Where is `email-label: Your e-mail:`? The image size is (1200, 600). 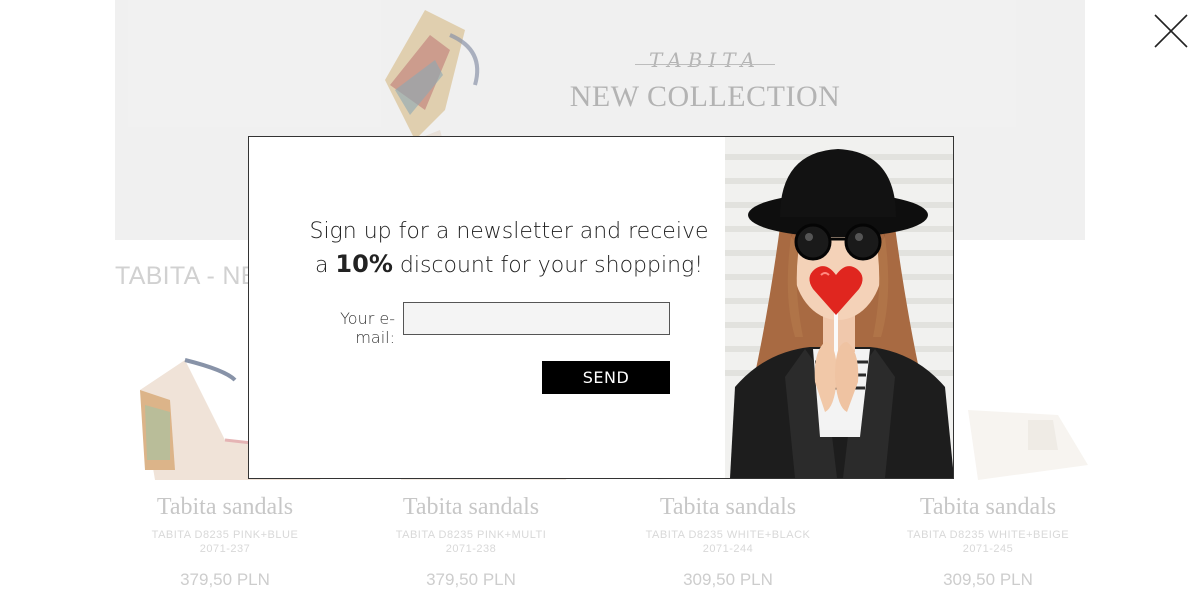
email-label: Your e-mail: is located at coordinates (367, 328).